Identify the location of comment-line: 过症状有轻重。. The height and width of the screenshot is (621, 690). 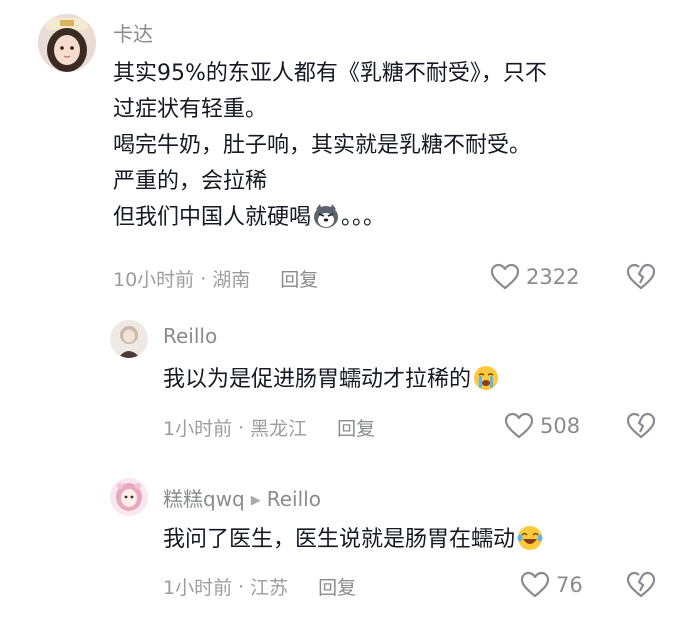
(190, 109).